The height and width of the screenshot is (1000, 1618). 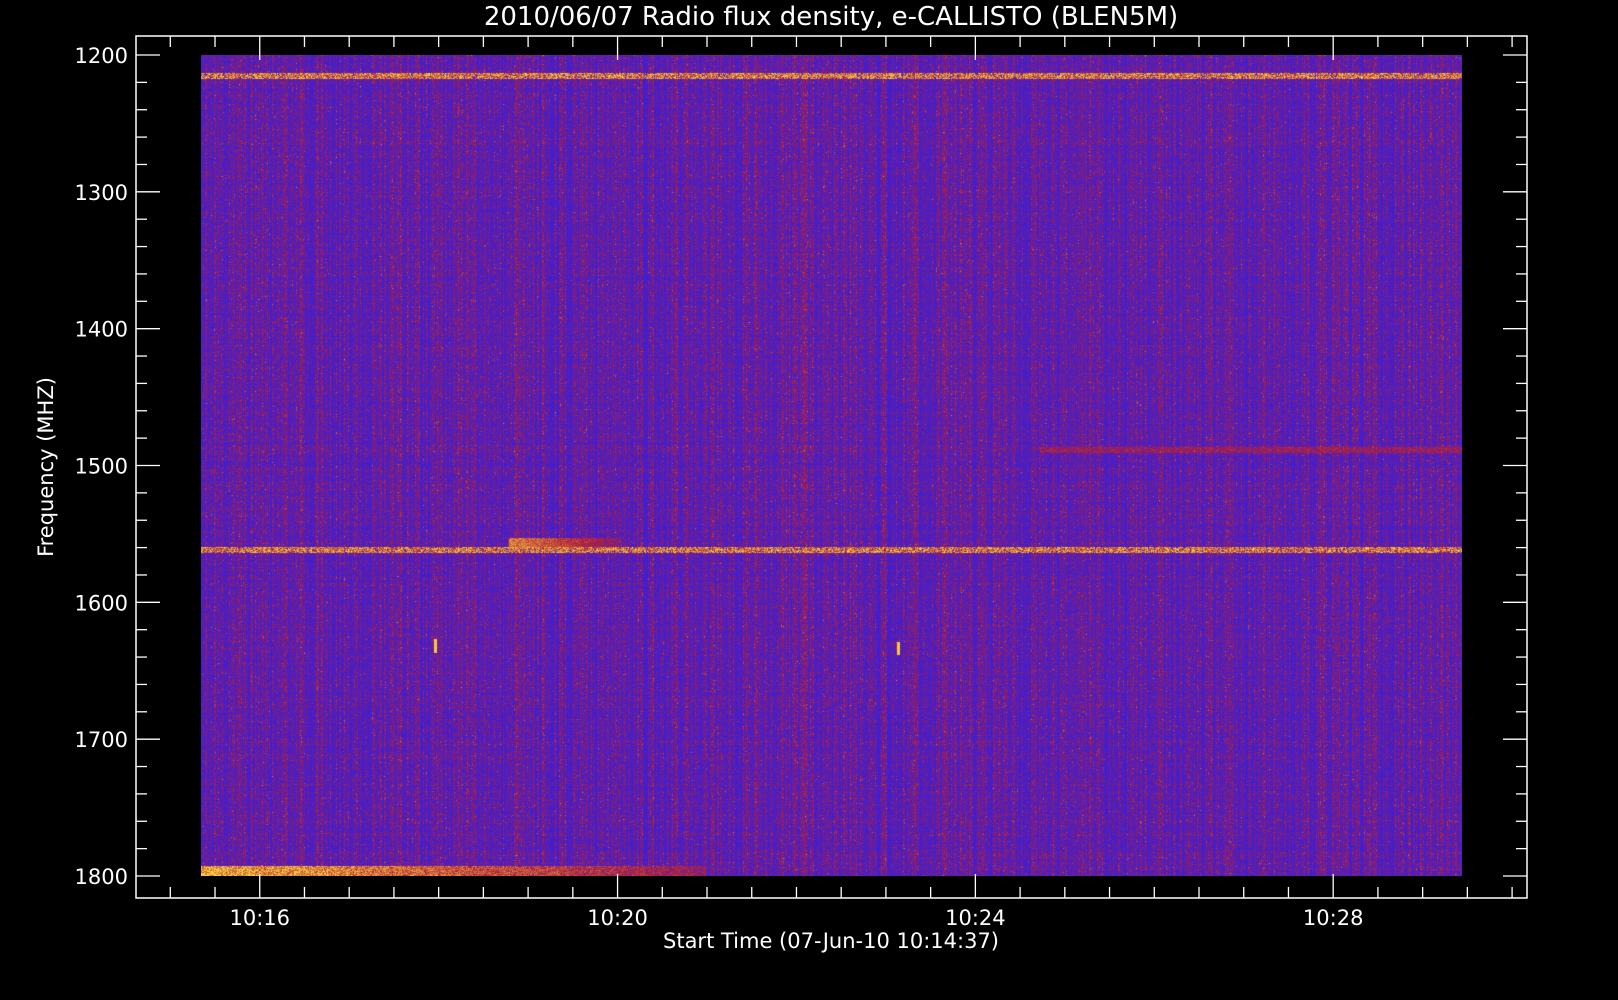 I want to click on x-tick-label: 10:24, so click(x=975, y=918).